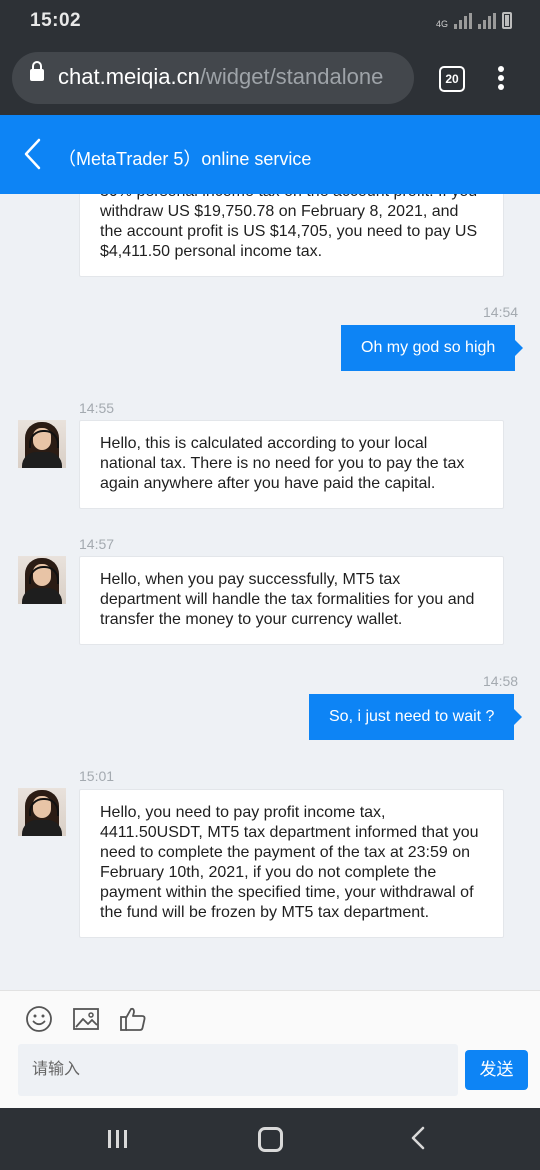 This screenshot has height=1170, width=540. What do you see at coordinates (133, 1019) in the screenshot?
I see `thumbs-up-icon` at bounding box center [133, 1019].